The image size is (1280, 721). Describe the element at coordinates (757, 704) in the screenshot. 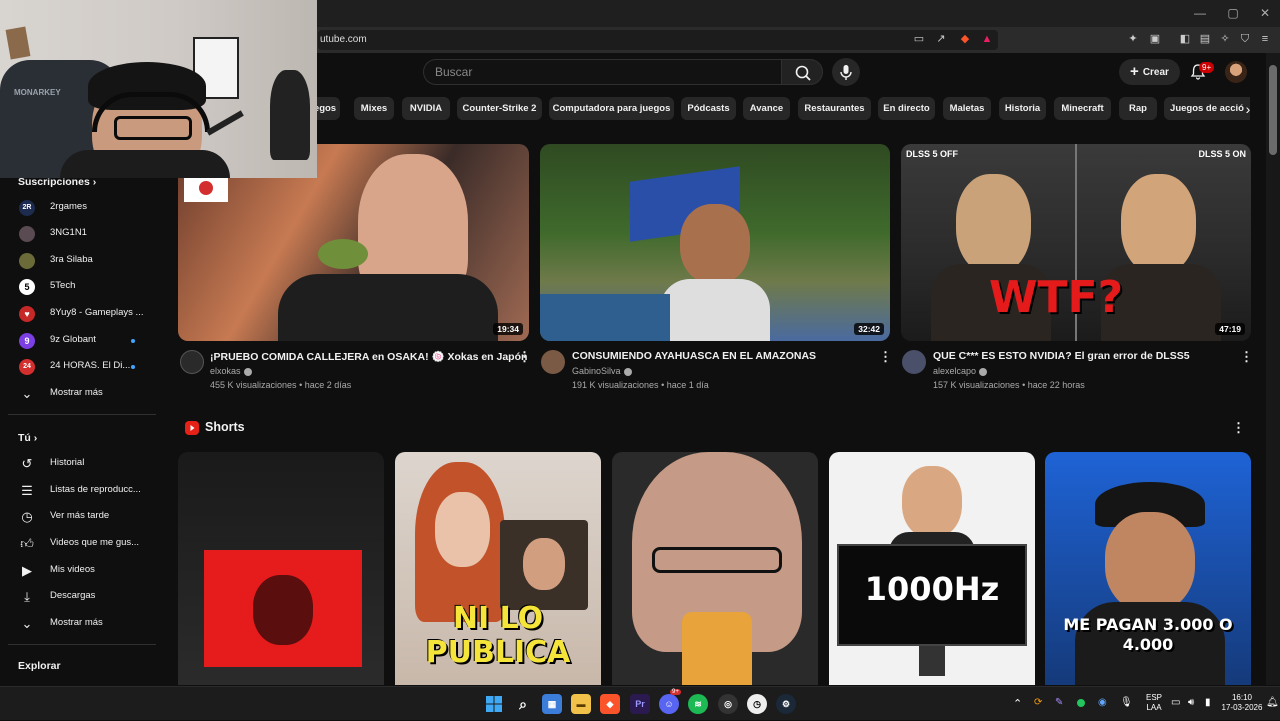

I see `clock-app-icon: ◷` at that location.